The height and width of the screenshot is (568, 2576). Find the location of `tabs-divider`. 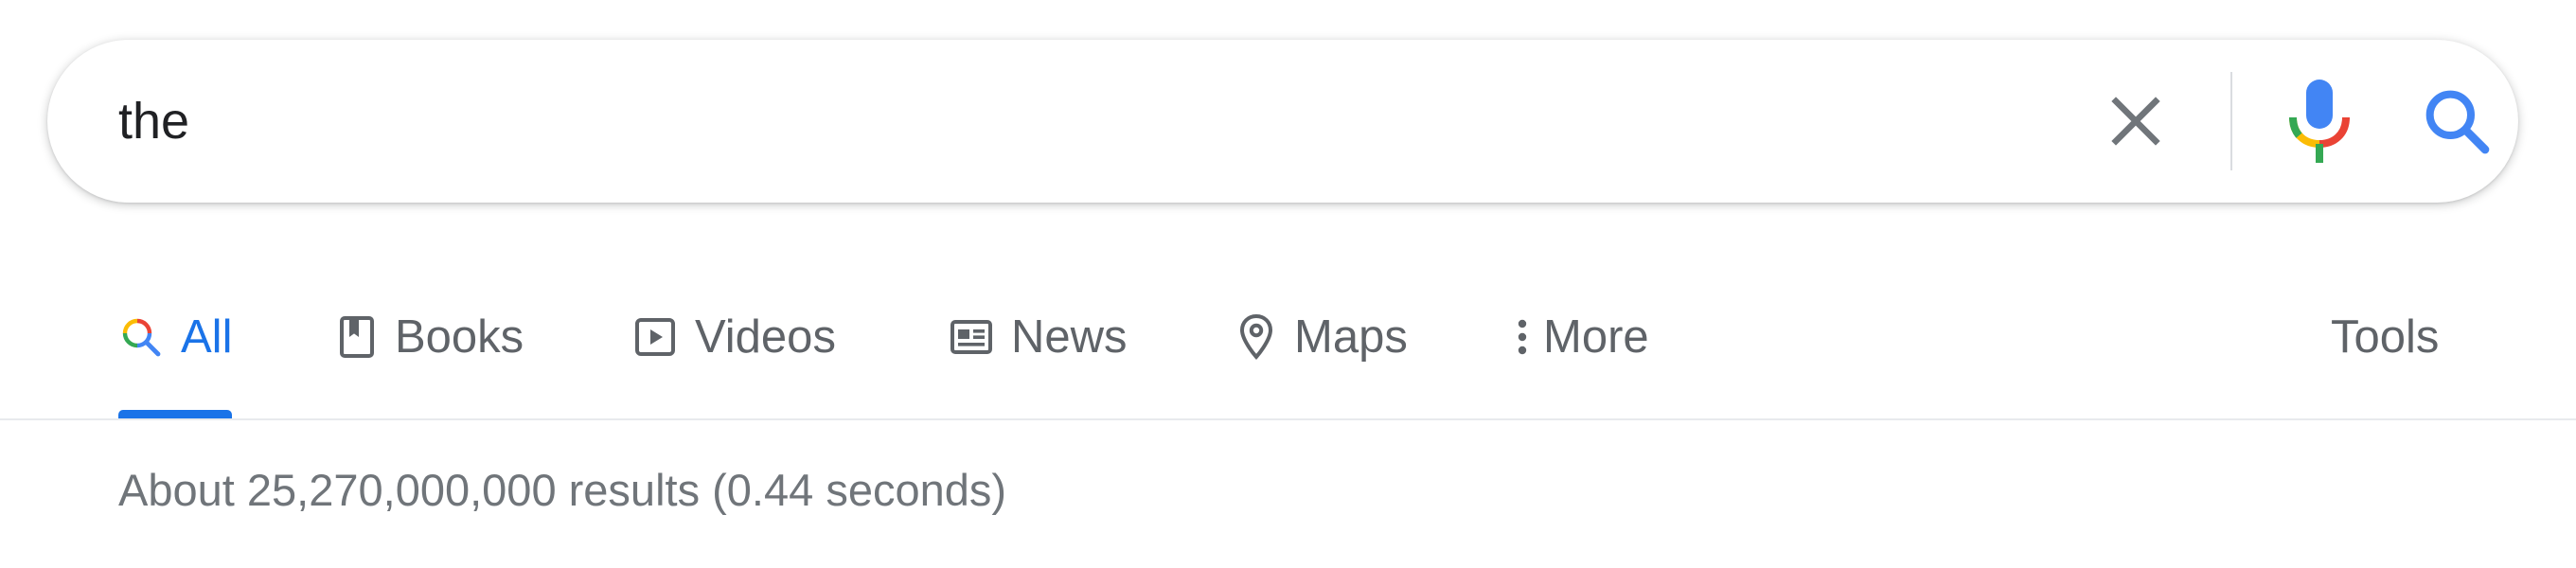

tabs-divider is located at coordinates (1288, 419).